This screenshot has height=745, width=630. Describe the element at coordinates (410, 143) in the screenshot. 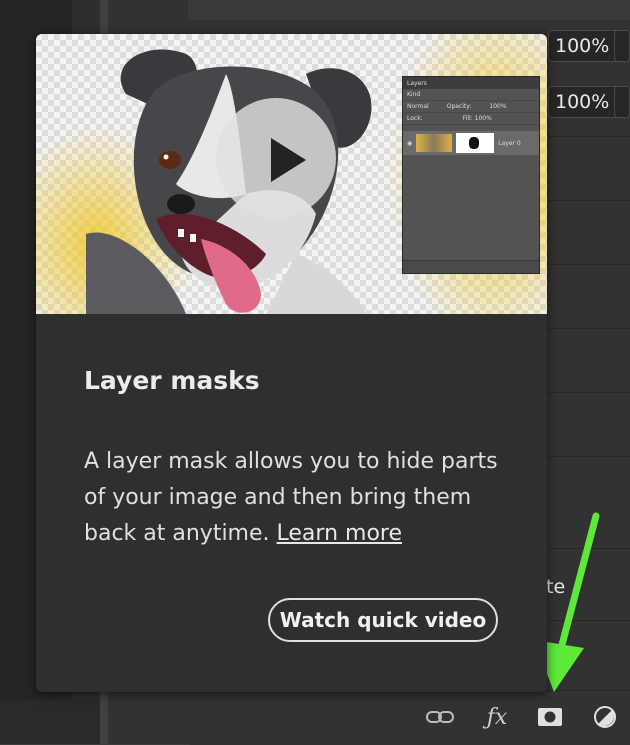

I see `mini-eye-icon: ◉` at that location.